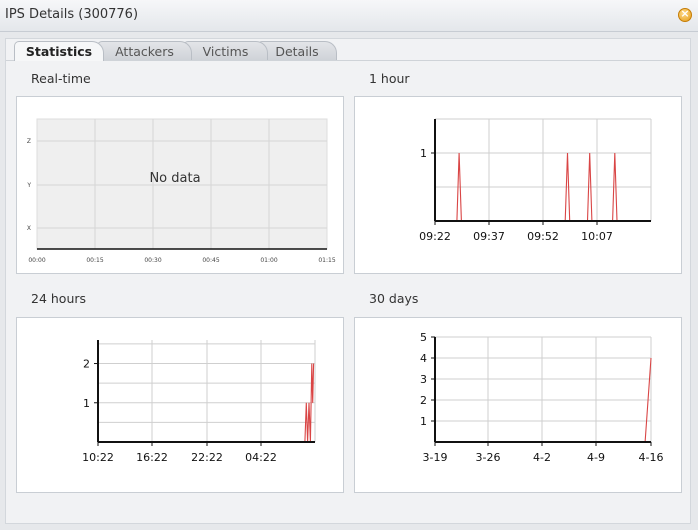  Describe the element at coordinates (144, 50) in the screenshot. I see `tab-attackers: Attackers` at that location.